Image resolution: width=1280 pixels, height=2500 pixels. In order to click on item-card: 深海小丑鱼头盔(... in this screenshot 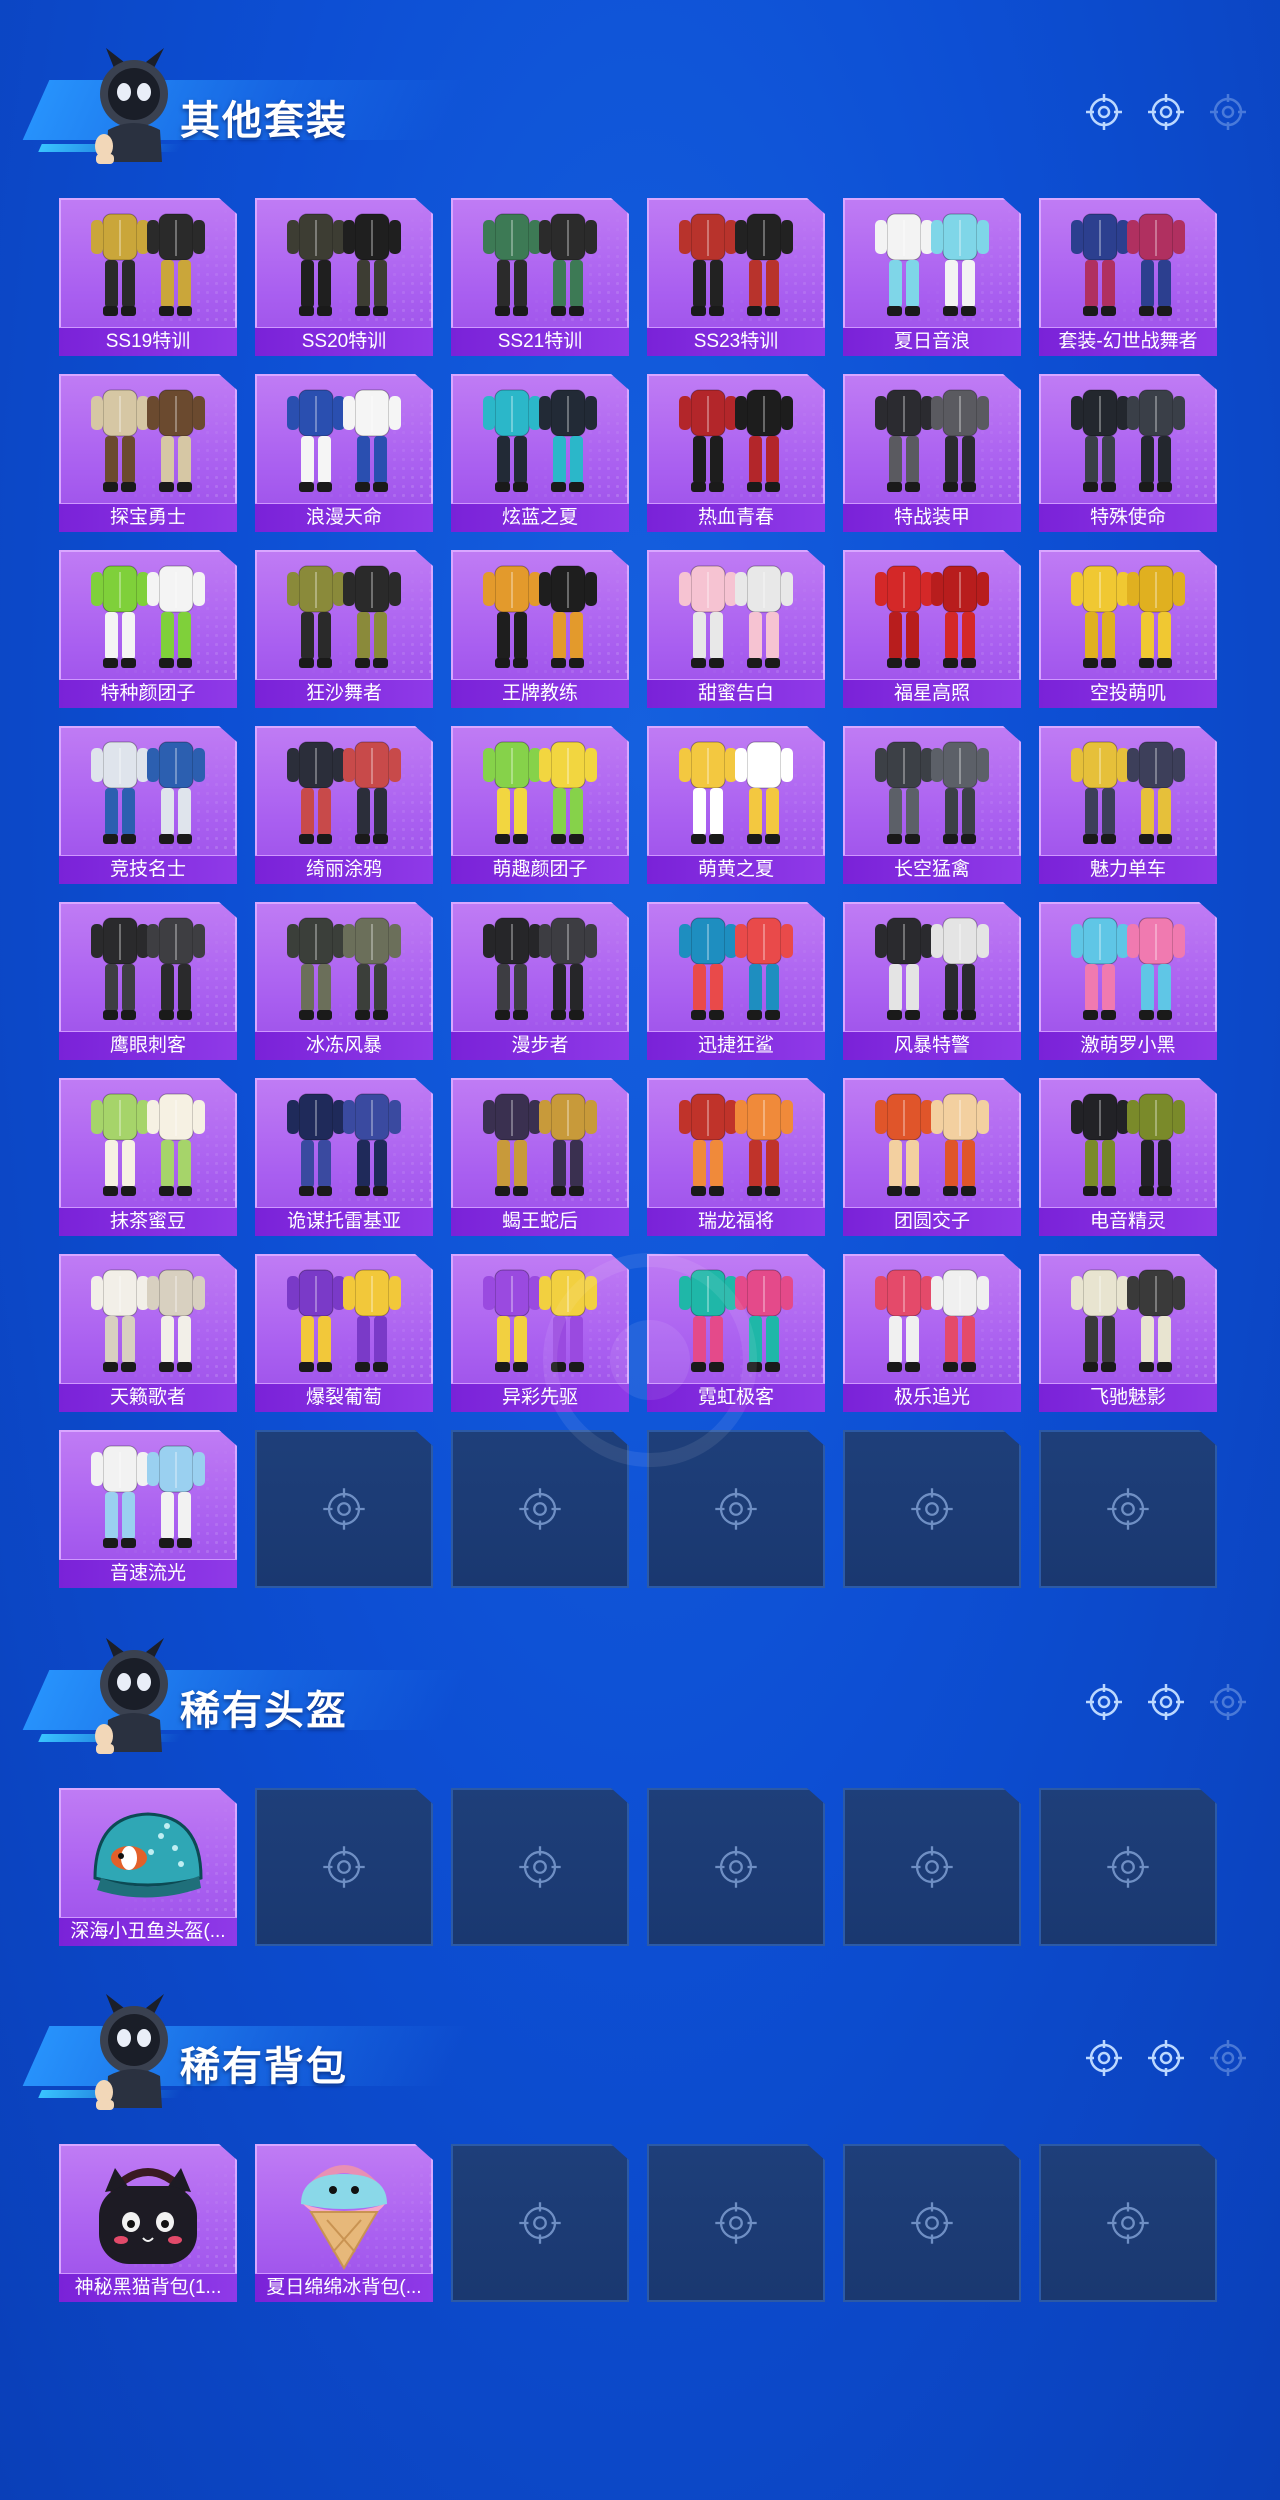, I will do `click(148, 1867)`.